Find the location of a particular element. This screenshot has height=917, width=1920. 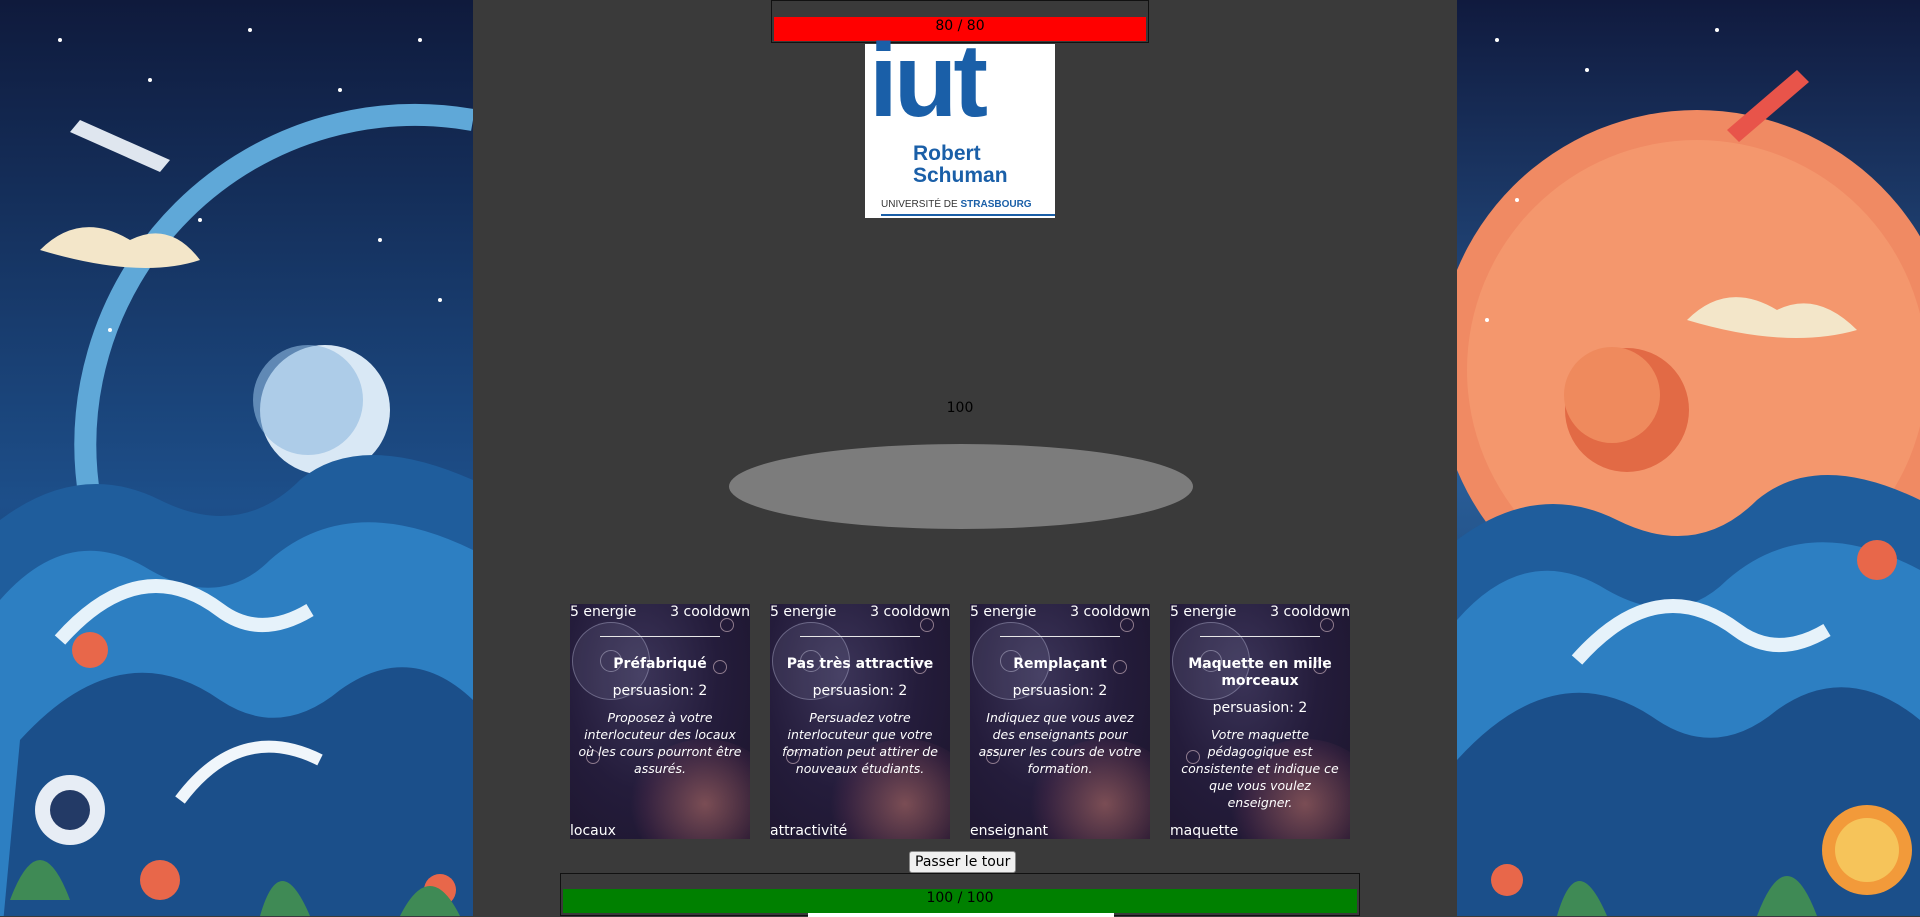

card-title: Pas très attractive is located at coordinates (860, 664).